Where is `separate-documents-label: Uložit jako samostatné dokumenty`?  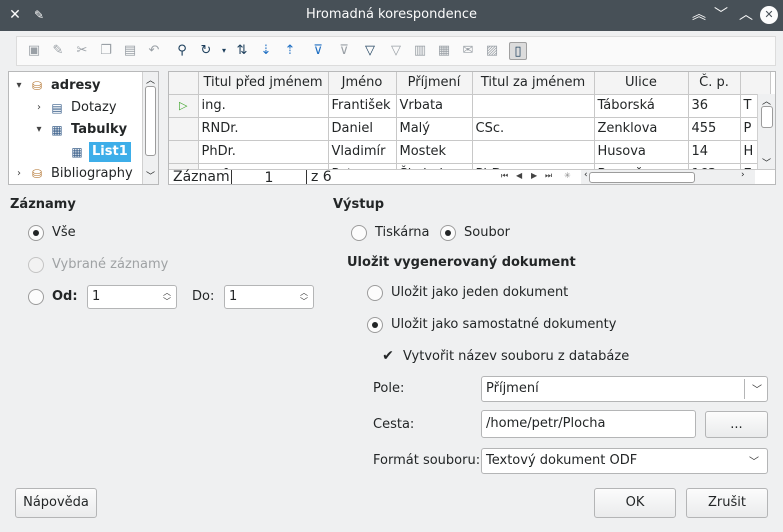
separate-documents-label: Uložit jako samostatné dokumenty is located at coordinates (503, 324).